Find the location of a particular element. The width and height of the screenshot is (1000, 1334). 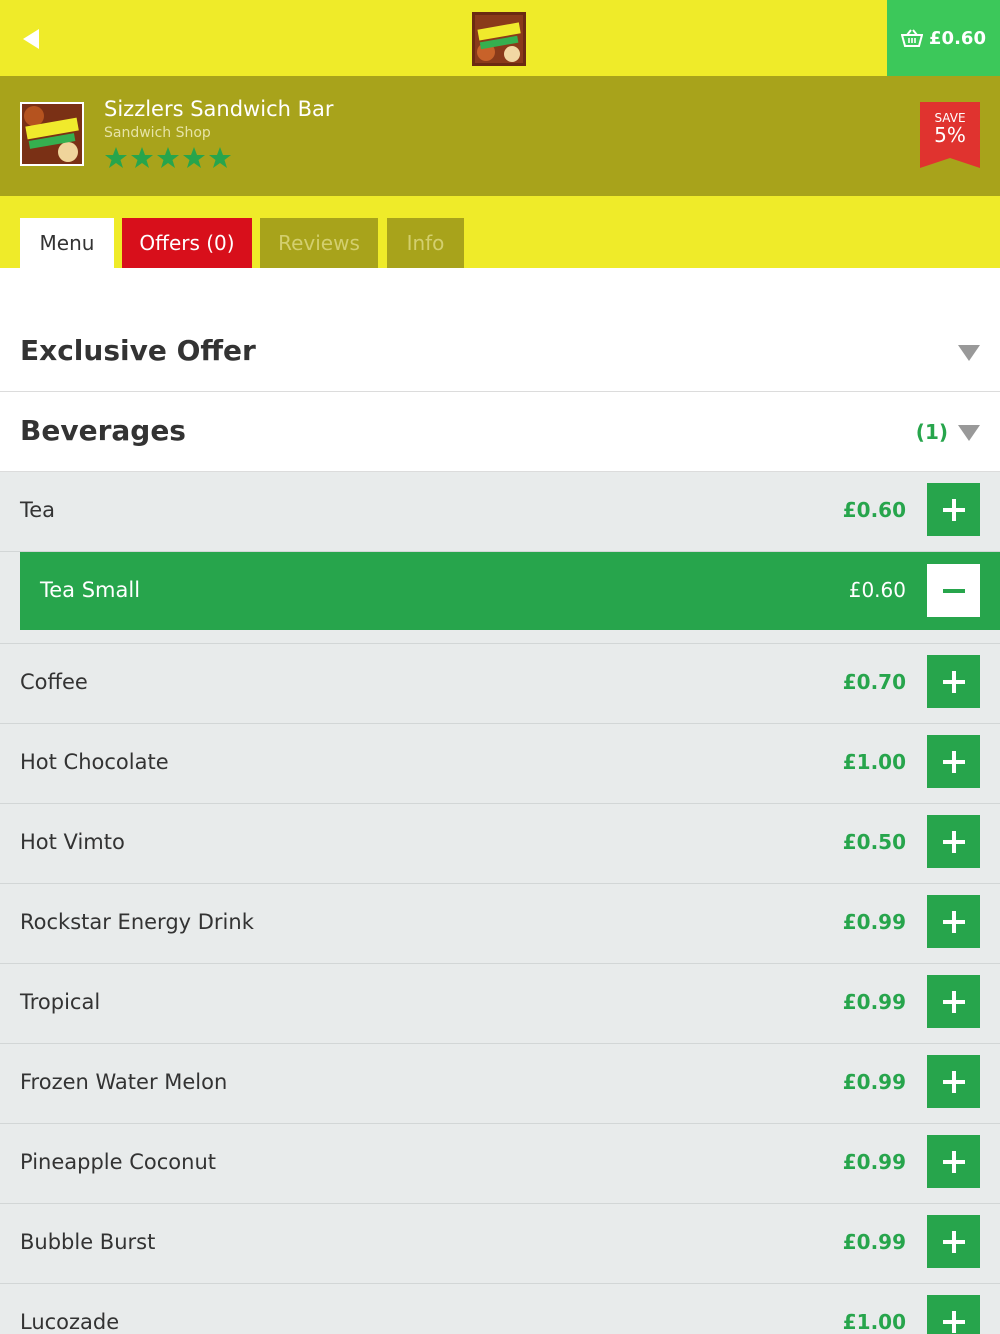

item-name: Frozen Water Melon is located at coordinates (124, 1082).